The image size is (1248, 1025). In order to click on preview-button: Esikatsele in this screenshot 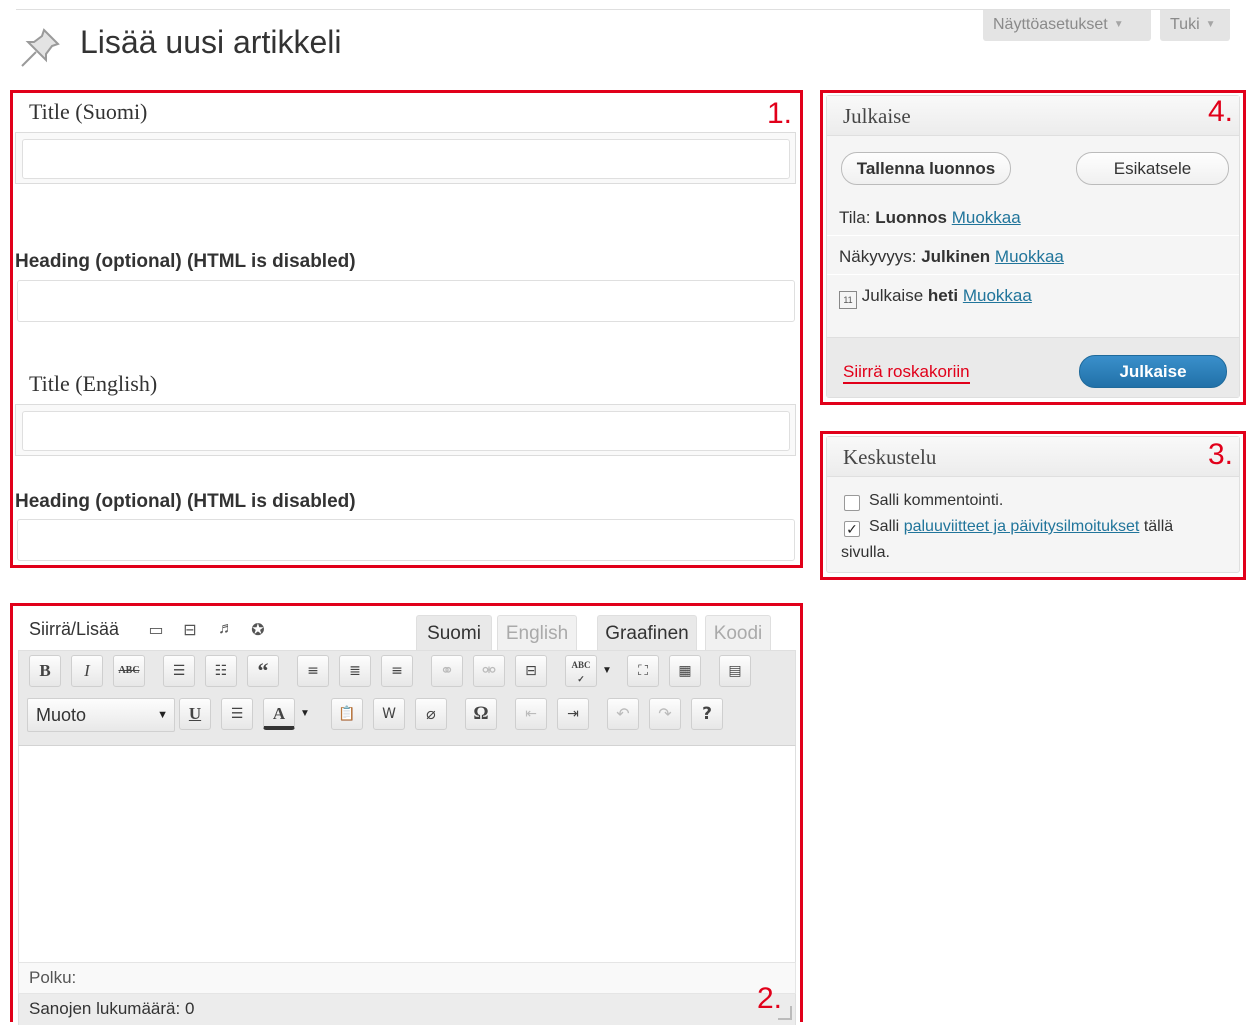, I will do `click(1152, 168)`.